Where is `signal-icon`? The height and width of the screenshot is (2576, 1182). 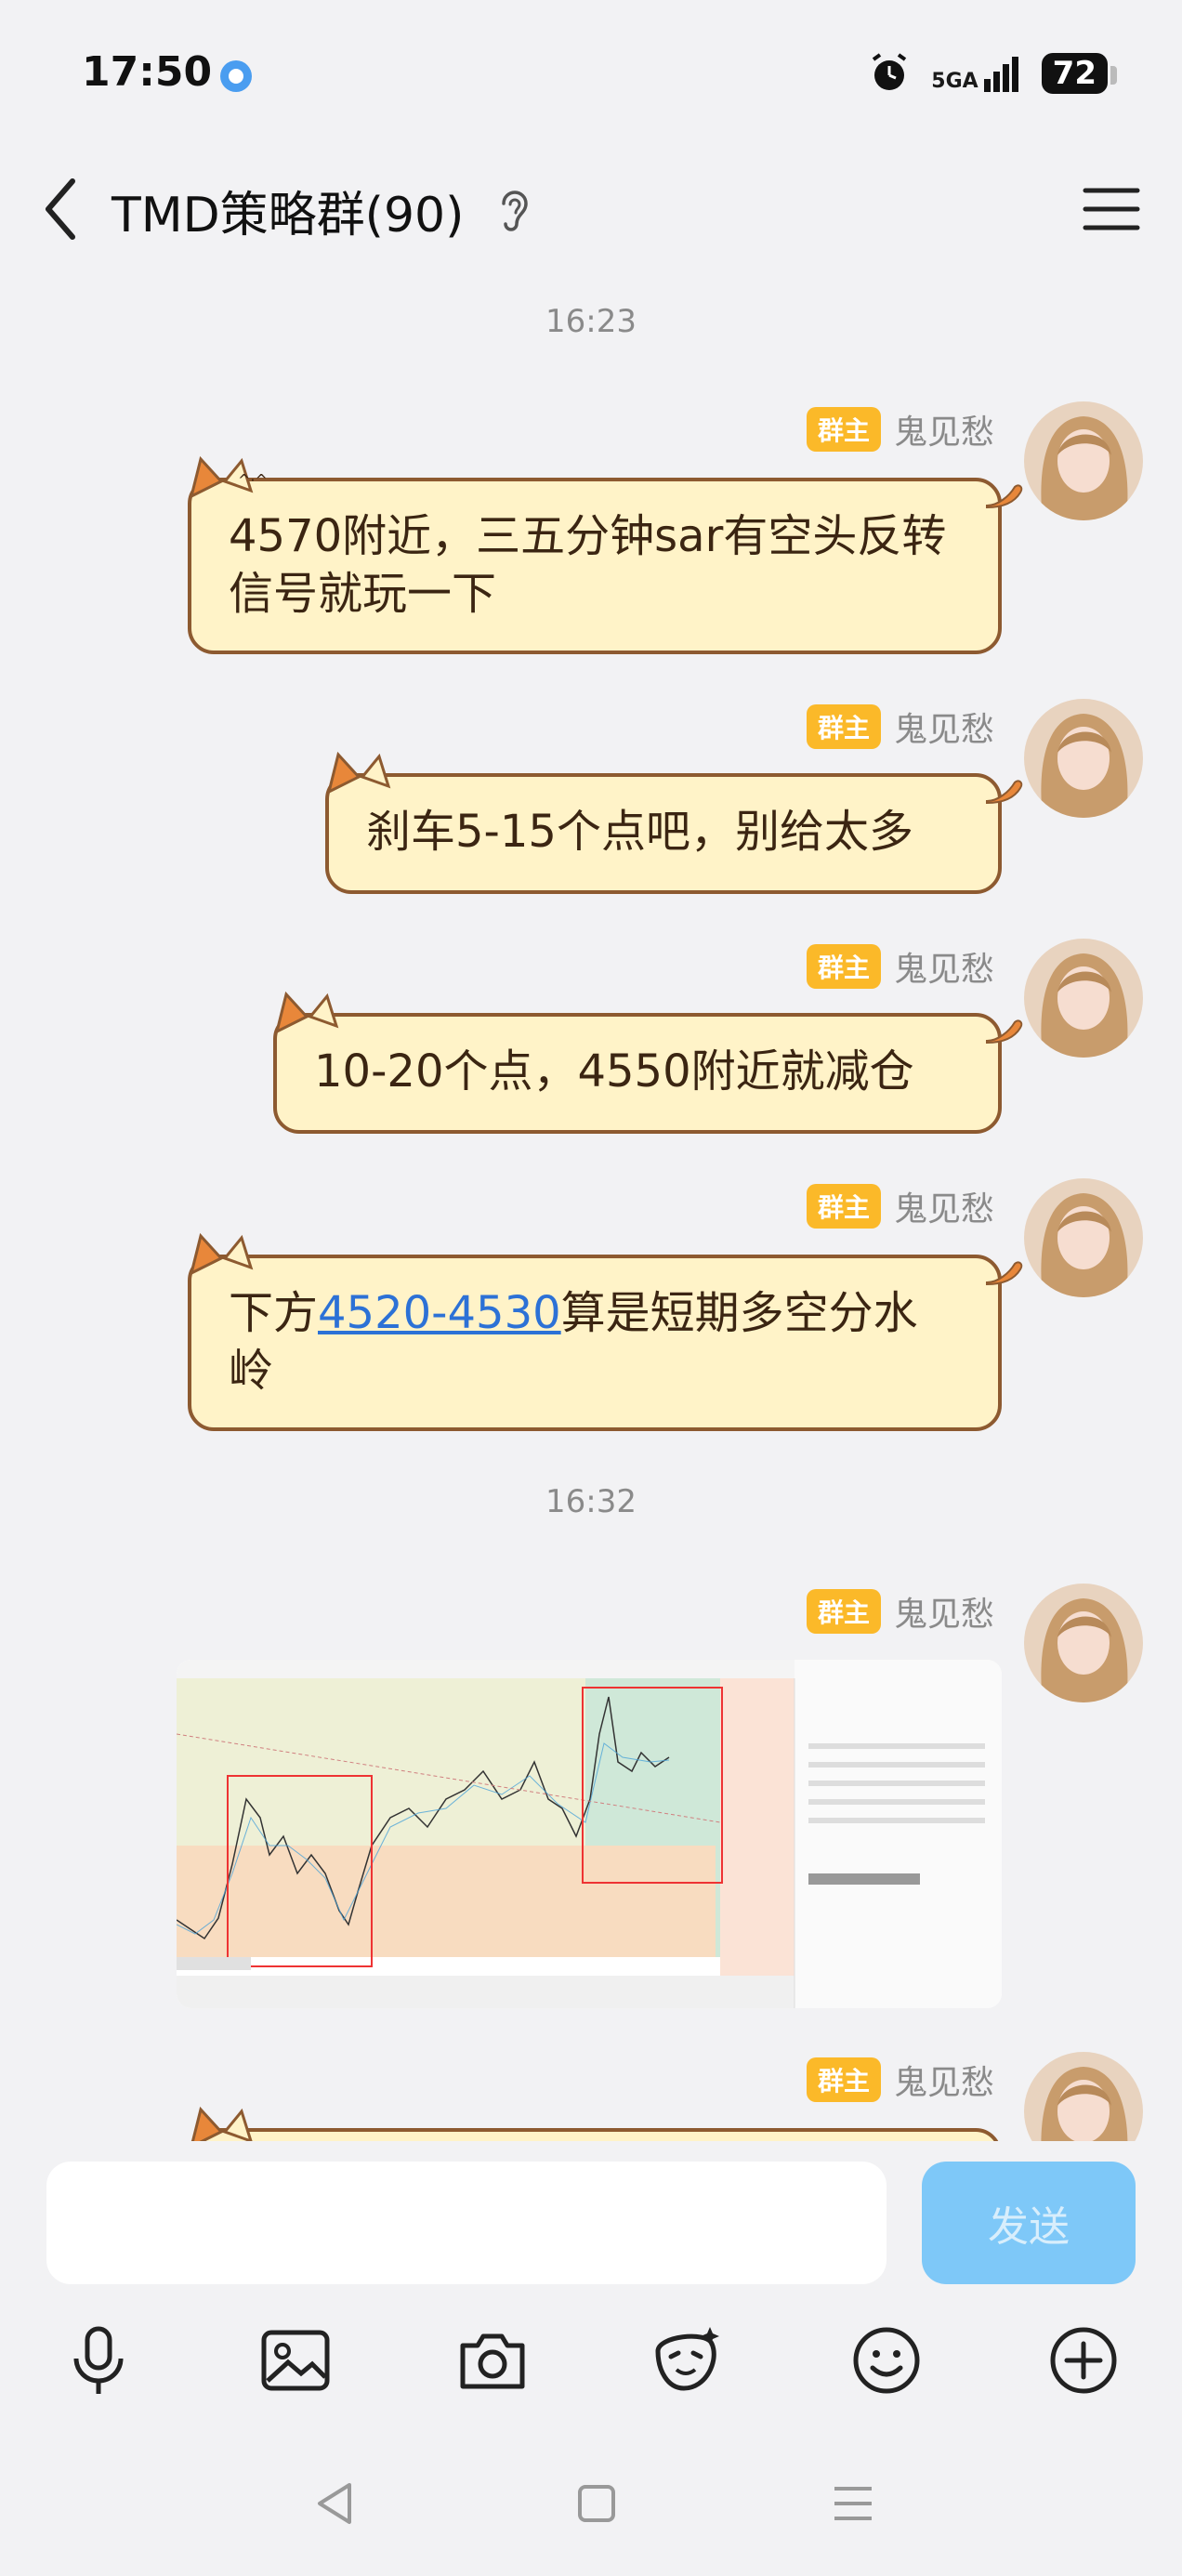 signal-icon is located at coordinates (1000, 74).